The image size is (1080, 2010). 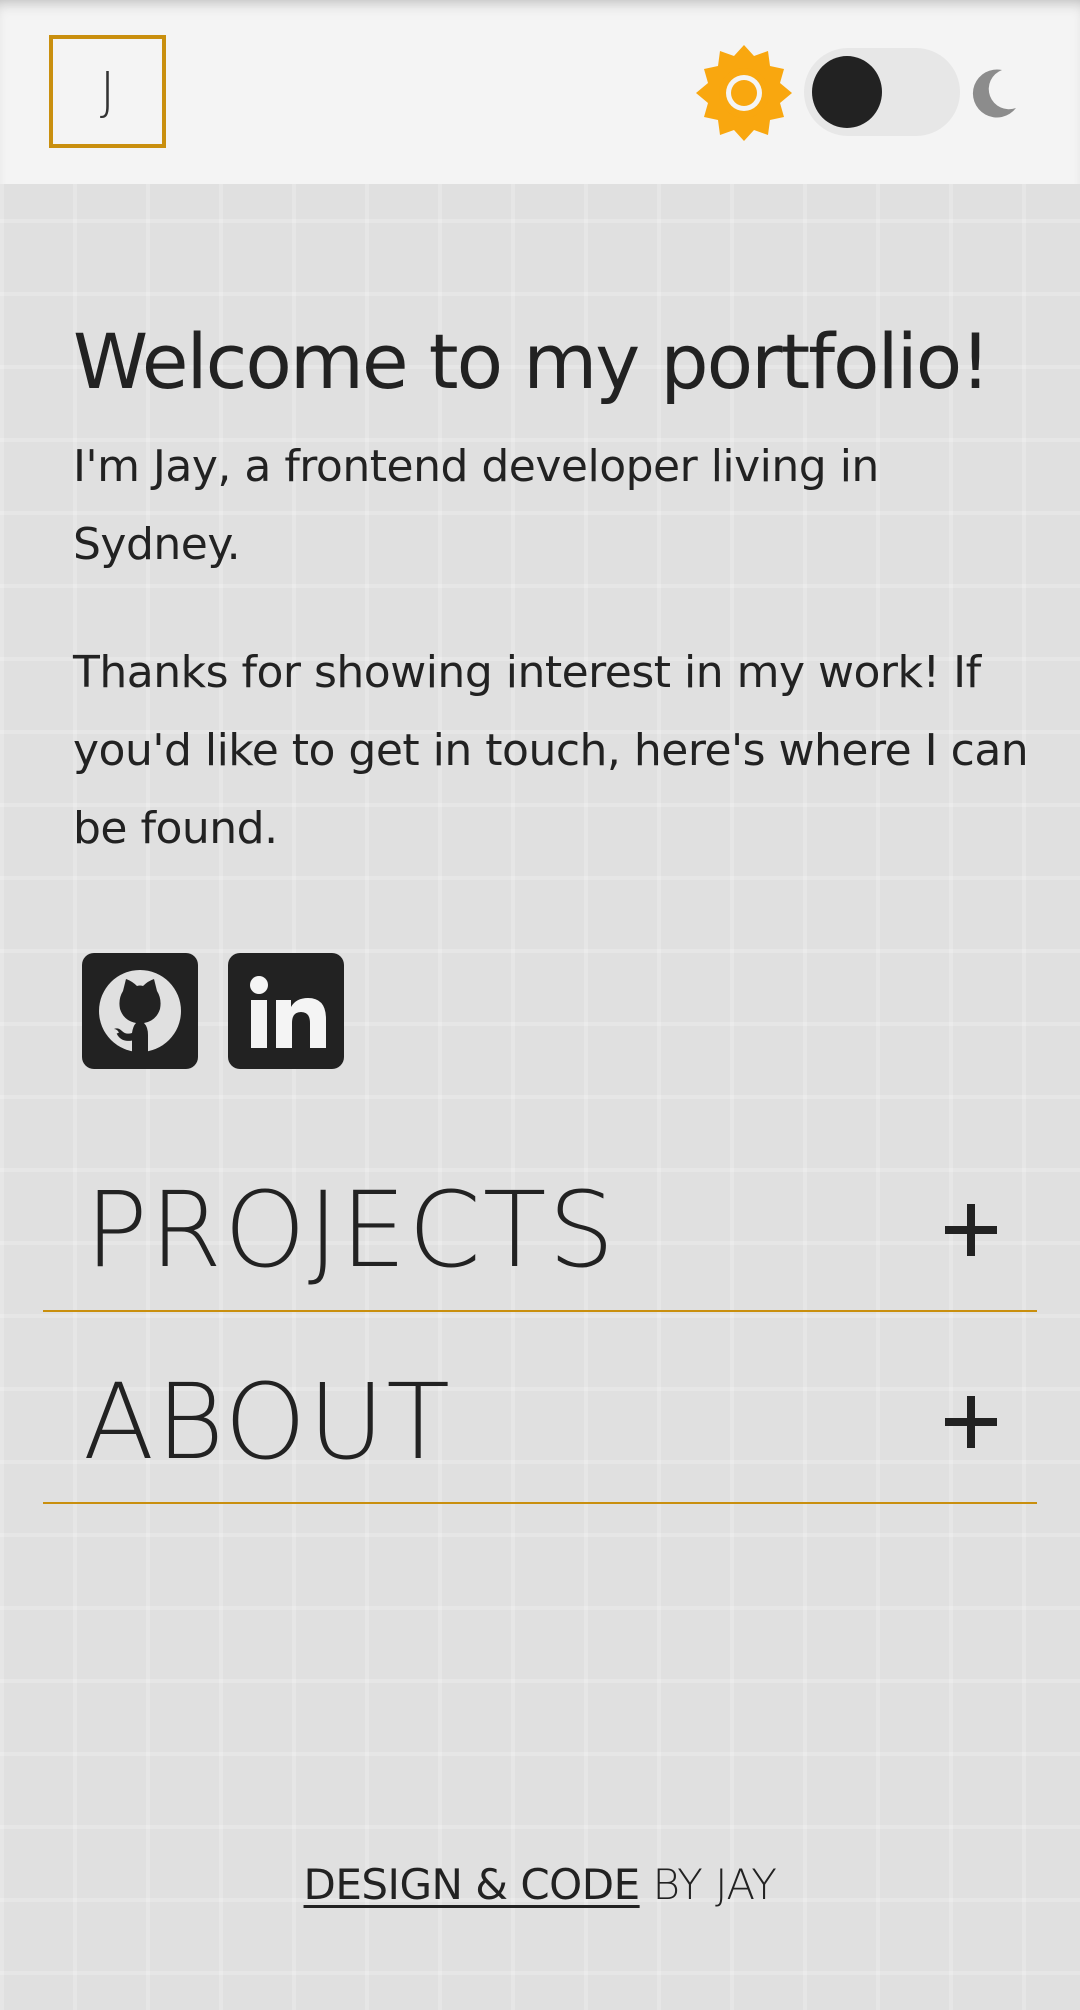 What do you see at coordinates (350, 1230) in the screenshot?
I see `accordion-title: PROJECTS` at bounding box center [350, 1230].